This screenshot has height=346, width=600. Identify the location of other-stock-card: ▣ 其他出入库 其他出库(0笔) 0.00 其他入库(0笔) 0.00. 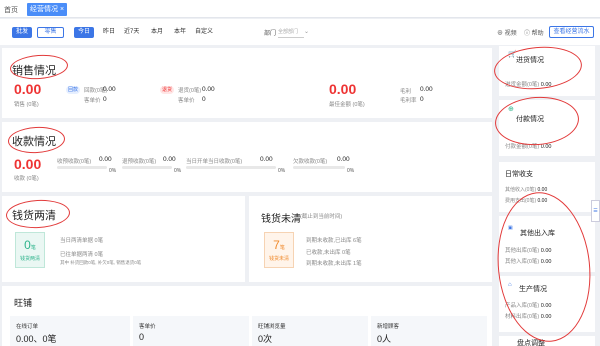
(547, 244).